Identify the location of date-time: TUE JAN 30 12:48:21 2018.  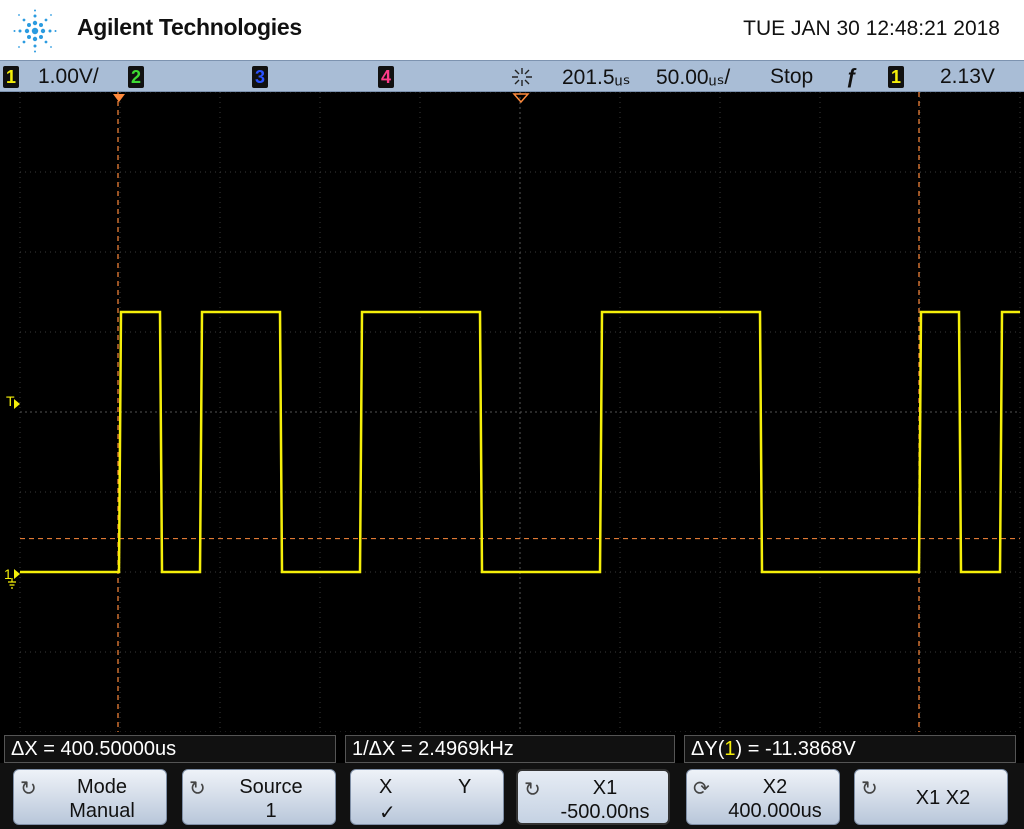
(871, 28).